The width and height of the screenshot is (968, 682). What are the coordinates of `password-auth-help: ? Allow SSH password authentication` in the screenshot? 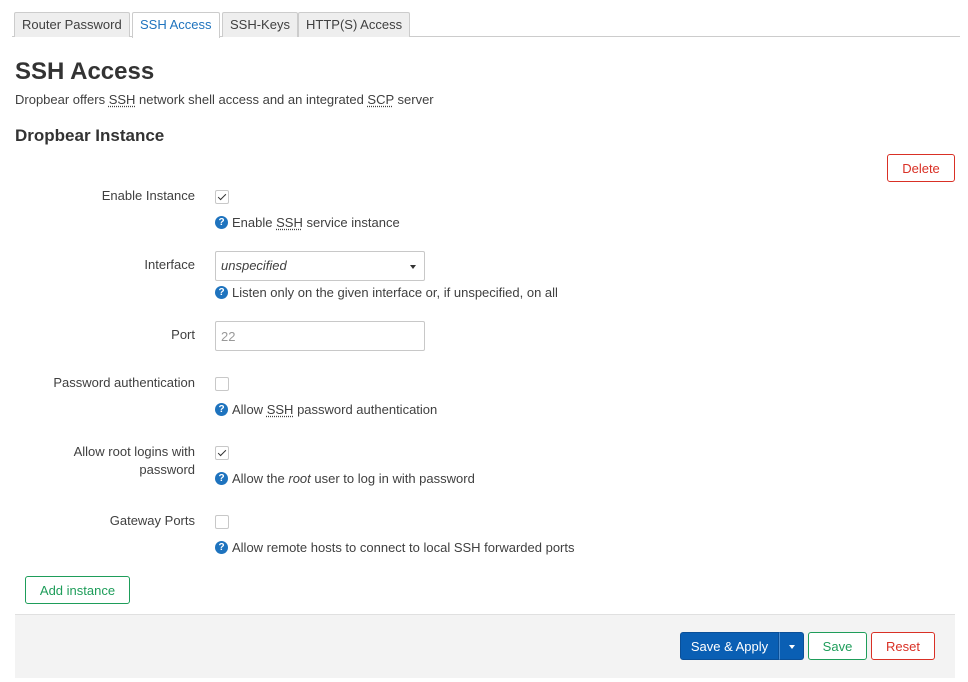 It's located at (326, 409).